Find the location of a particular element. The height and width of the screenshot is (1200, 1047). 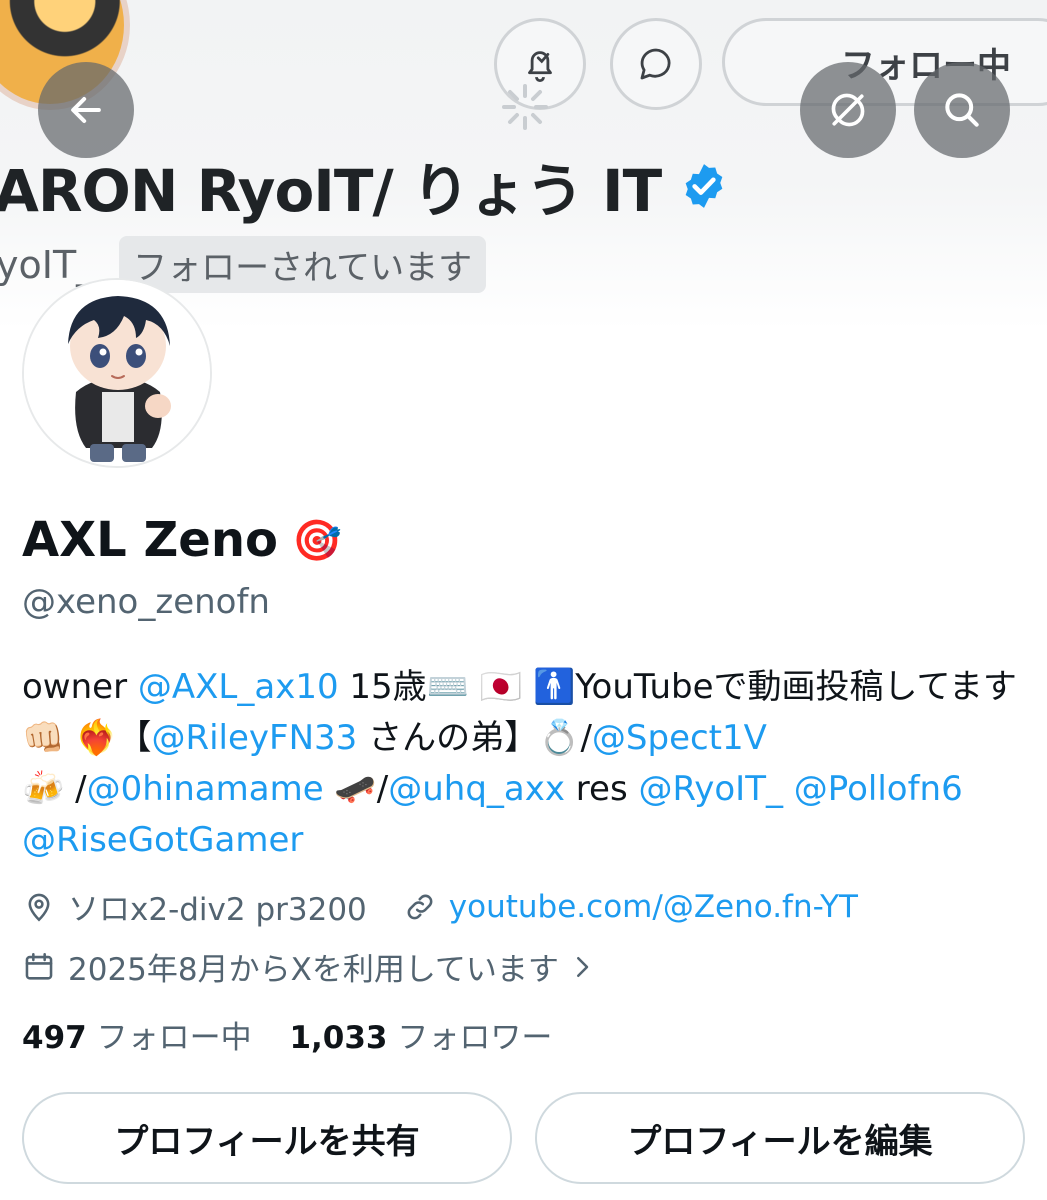

bio-mention-link: @Pollofn6 is located at coordinates (878, 789).